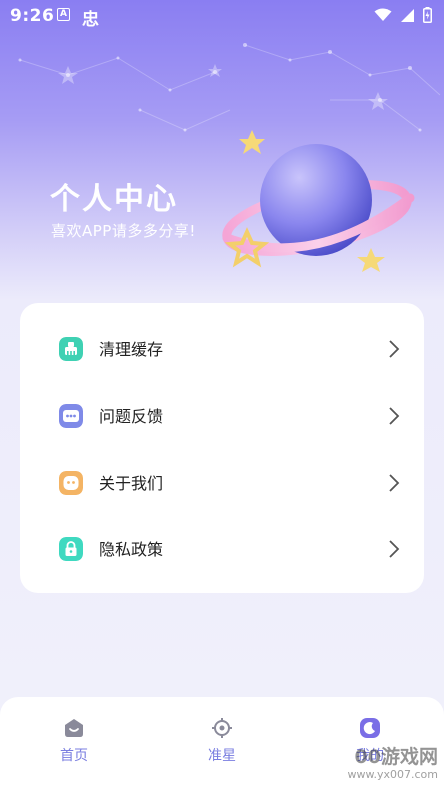  Describe the element at coordinates (74, 743) in the screenshot. I see `nav-tab-home: 首页` at that location.